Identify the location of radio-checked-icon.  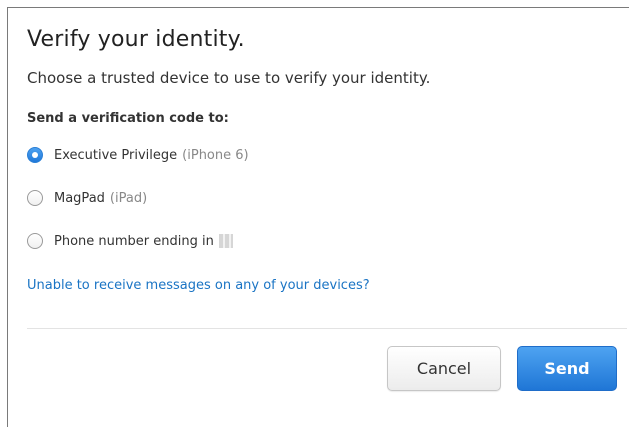
(35, 155).